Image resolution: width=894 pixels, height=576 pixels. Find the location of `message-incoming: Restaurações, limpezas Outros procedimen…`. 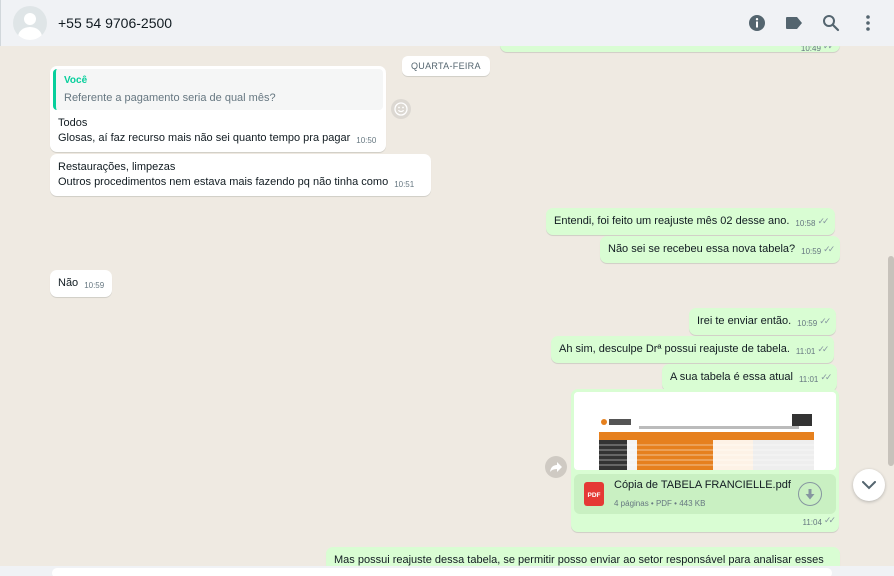

message-incoming: Restaurações, limpezas Outros procedimen… is located at coordinates (240, 175).